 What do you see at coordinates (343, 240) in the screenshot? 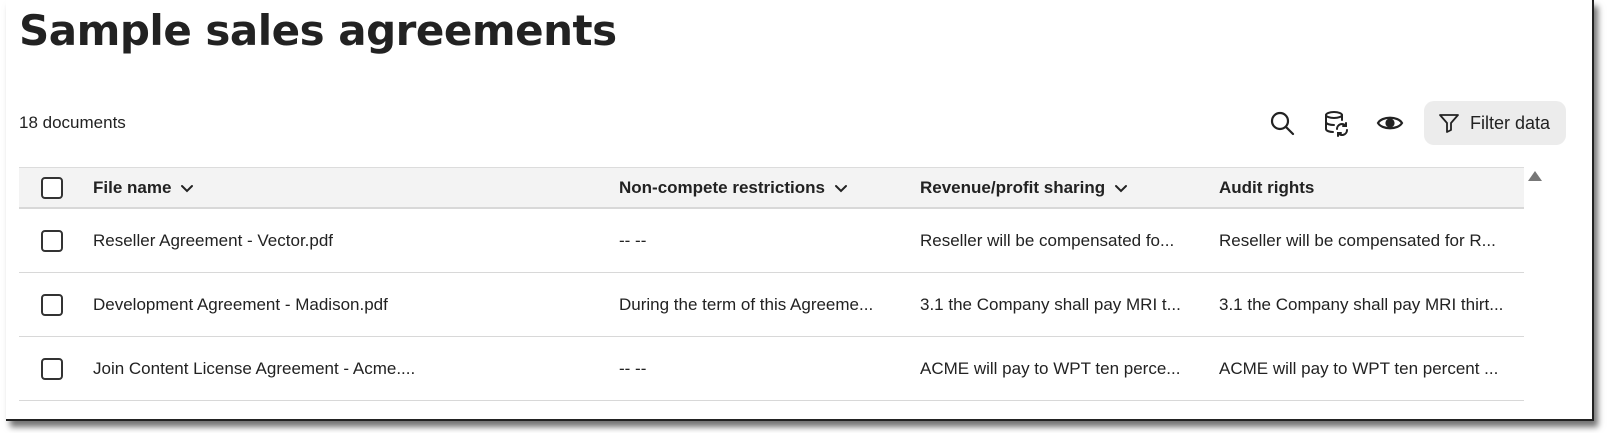
I see `file-name-cell: Reseller Agreement - Vector.pdf` at bounding box center [343, 240].